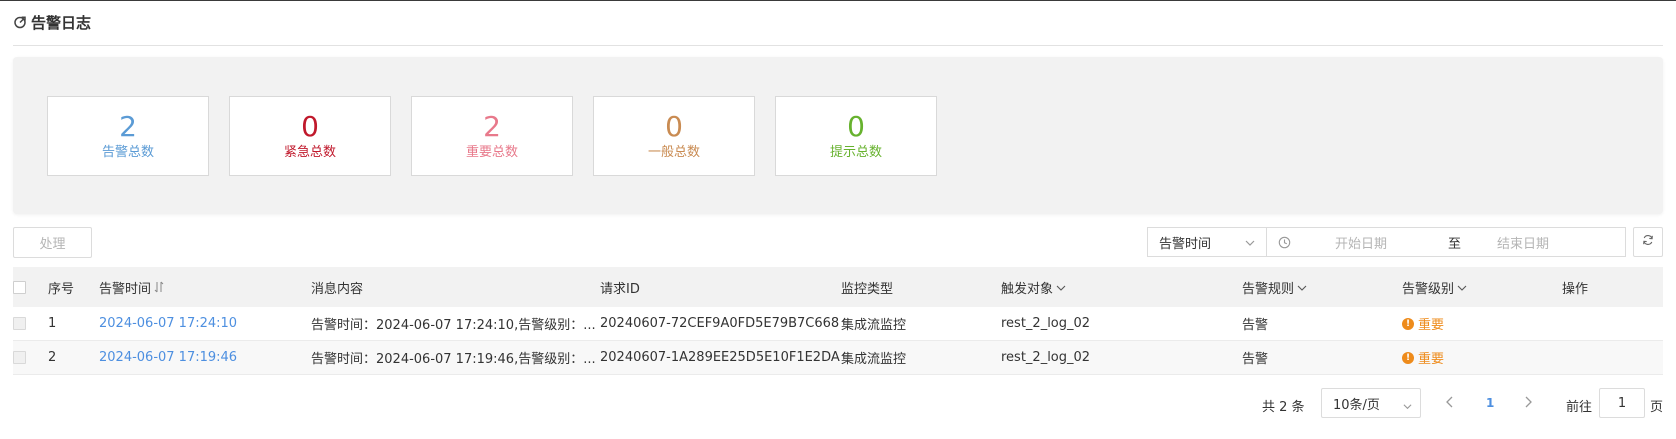 This screenshot has width=1676, height=439. Describe the element at coordinates (1490, 403) in the screenshot. I see `page-number-current: 1` at that location.